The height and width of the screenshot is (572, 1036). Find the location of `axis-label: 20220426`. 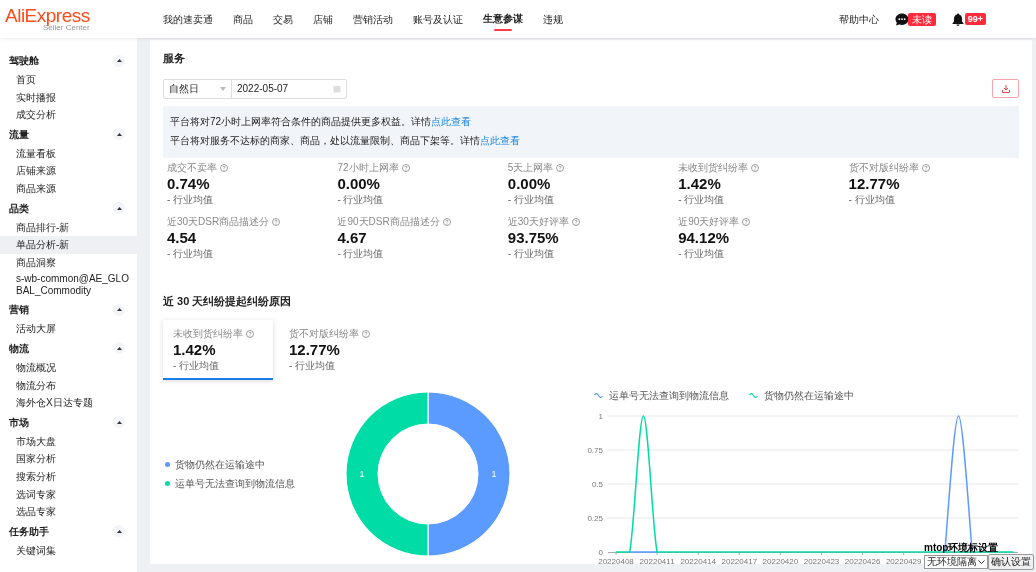

axis-label: 20220426 is located at coordinates (862, 561).